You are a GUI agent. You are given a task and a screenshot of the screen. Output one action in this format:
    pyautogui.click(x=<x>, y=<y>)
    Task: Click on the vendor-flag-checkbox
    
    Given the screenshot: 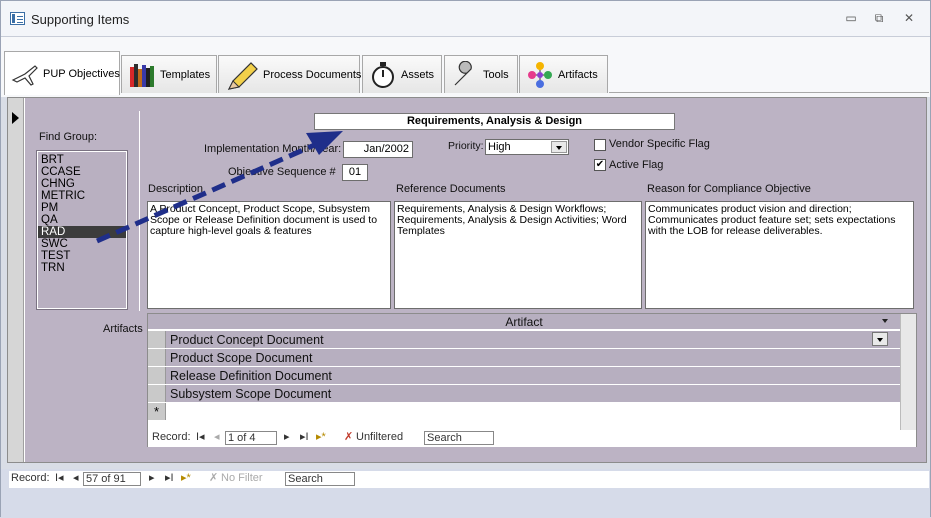 What is the action you would take?
    pyautogui.click(x=600, y=145)
    